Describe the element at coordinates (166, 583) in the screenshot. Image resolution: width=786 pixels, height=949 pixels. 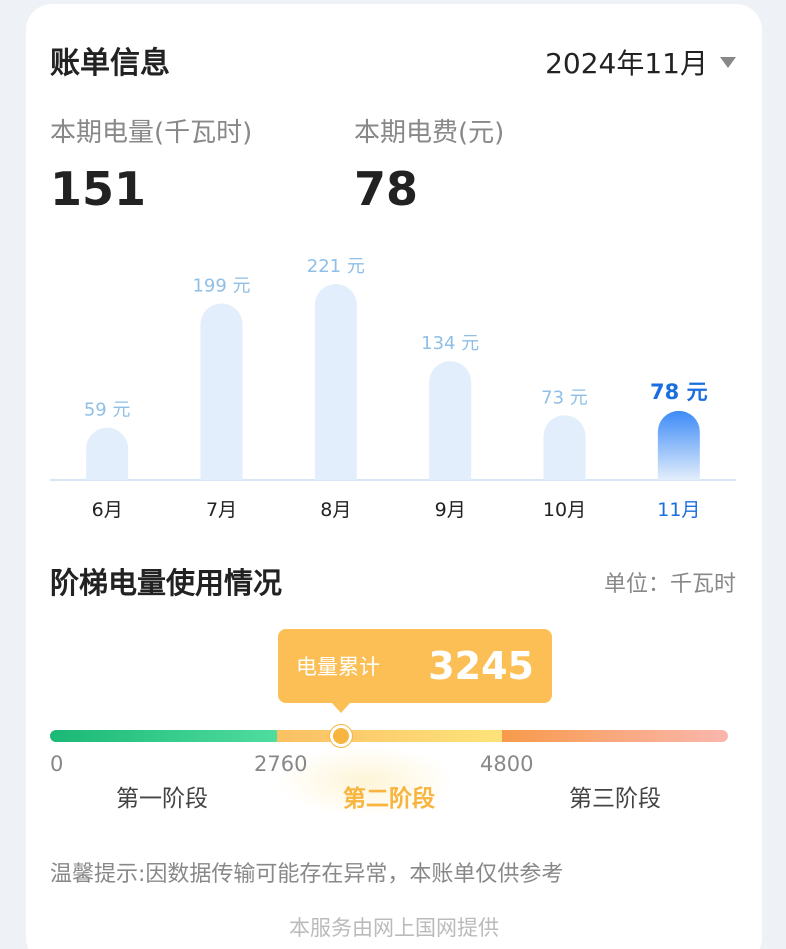
I see `tier-section-title: 阶梯电量使用情况` at that location.